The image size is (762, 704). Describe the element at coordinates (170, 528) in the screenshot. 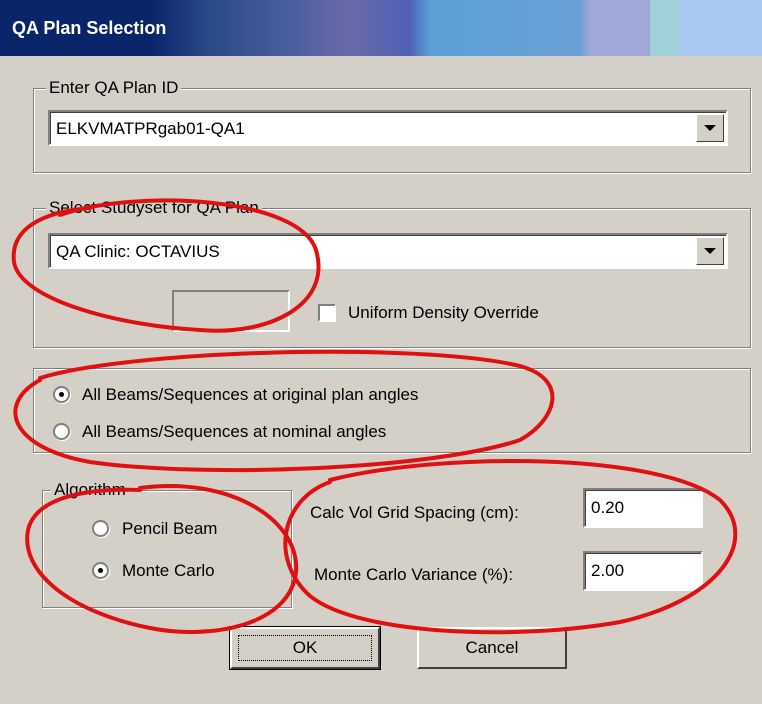

I see `pencil-beam-label: Pencil Beam` at that location.